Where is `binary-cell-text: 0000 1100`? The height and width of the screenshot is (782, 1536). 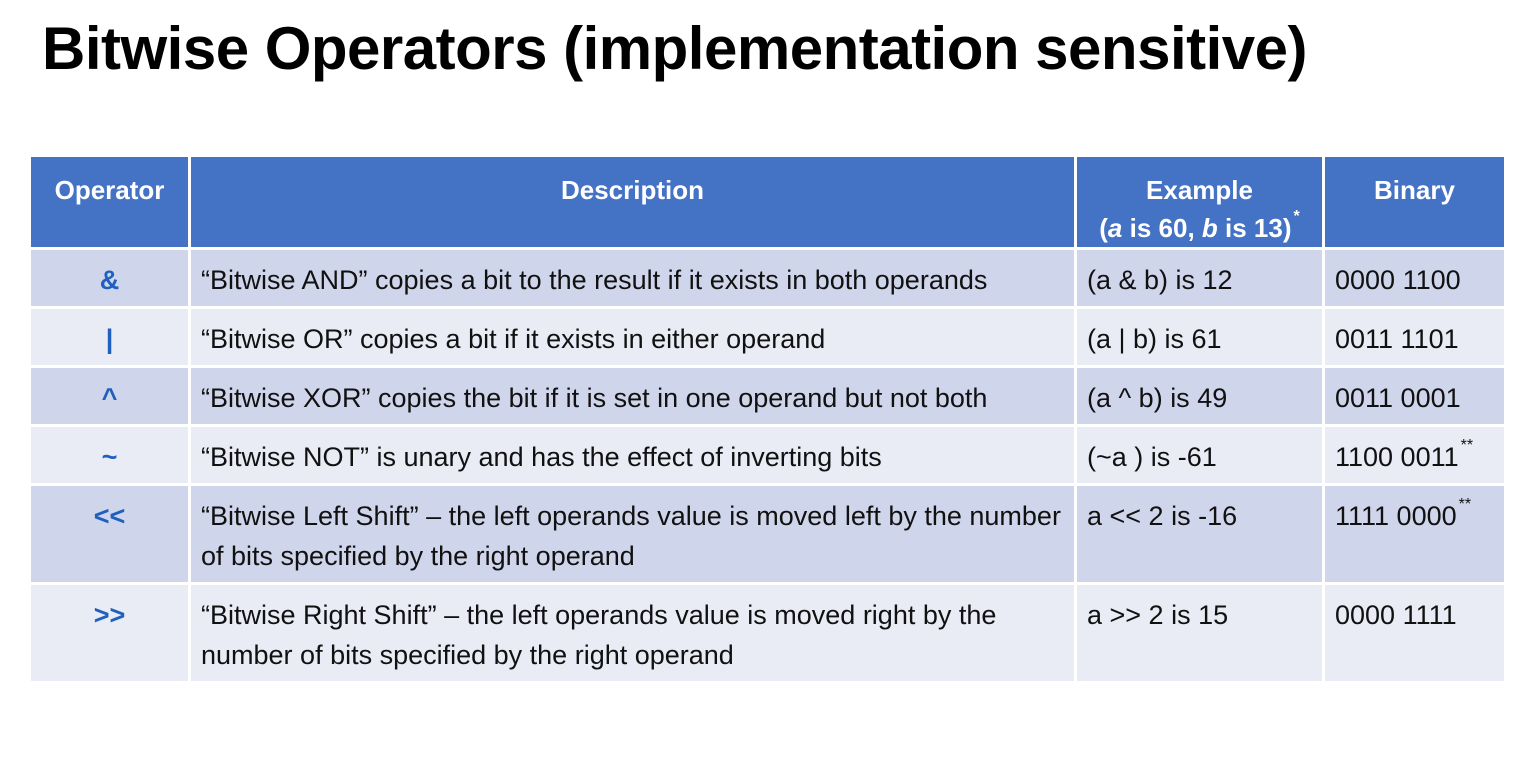 binary-cell-text: 0000 1100 is located at coordinates (1398, 280).